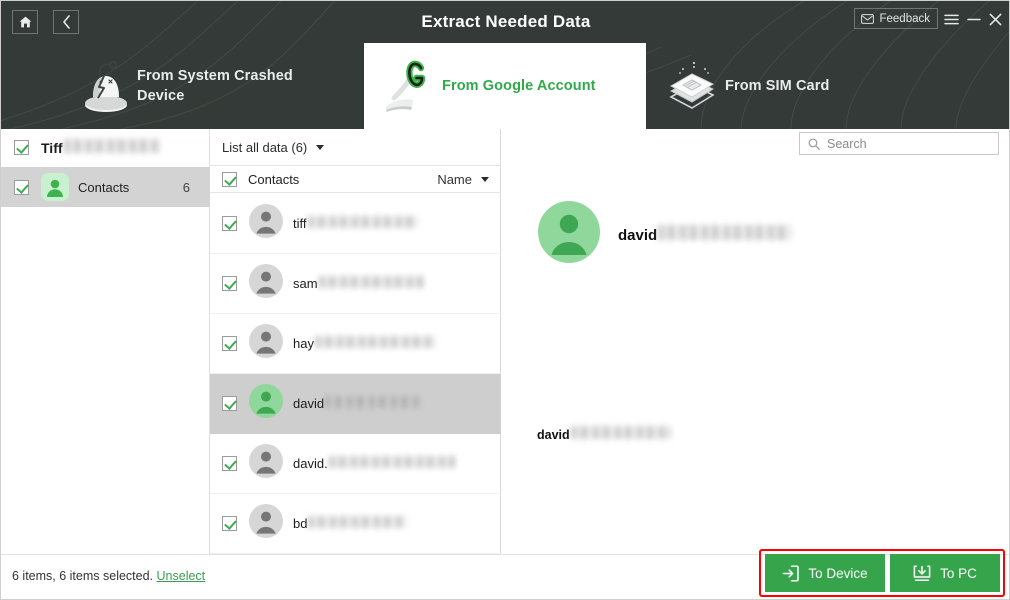 This screenshot has height=600, width=1010. What do you see at coordinates (21, 187) in the screenshot?
I see `sidebar-contacts-checkbox` at bounding box center [21, 187].